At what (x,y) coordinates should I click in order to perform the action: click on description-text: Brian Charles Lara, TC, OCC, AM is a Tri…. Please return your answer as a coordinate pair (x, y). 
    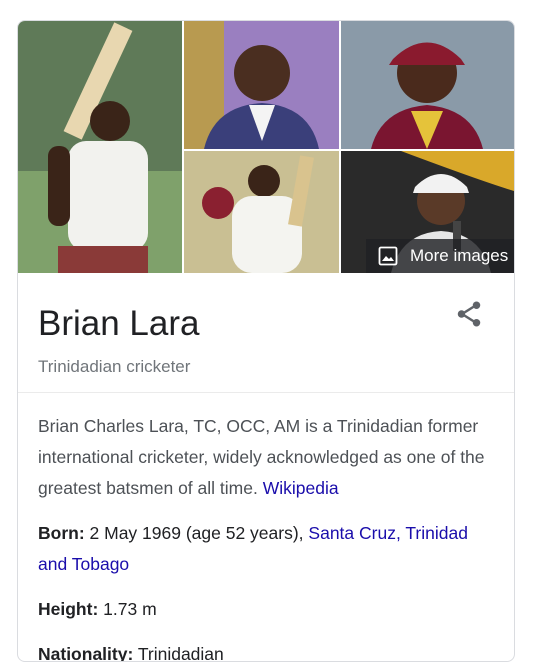
    Looking at the image, I should click on (261, 457).